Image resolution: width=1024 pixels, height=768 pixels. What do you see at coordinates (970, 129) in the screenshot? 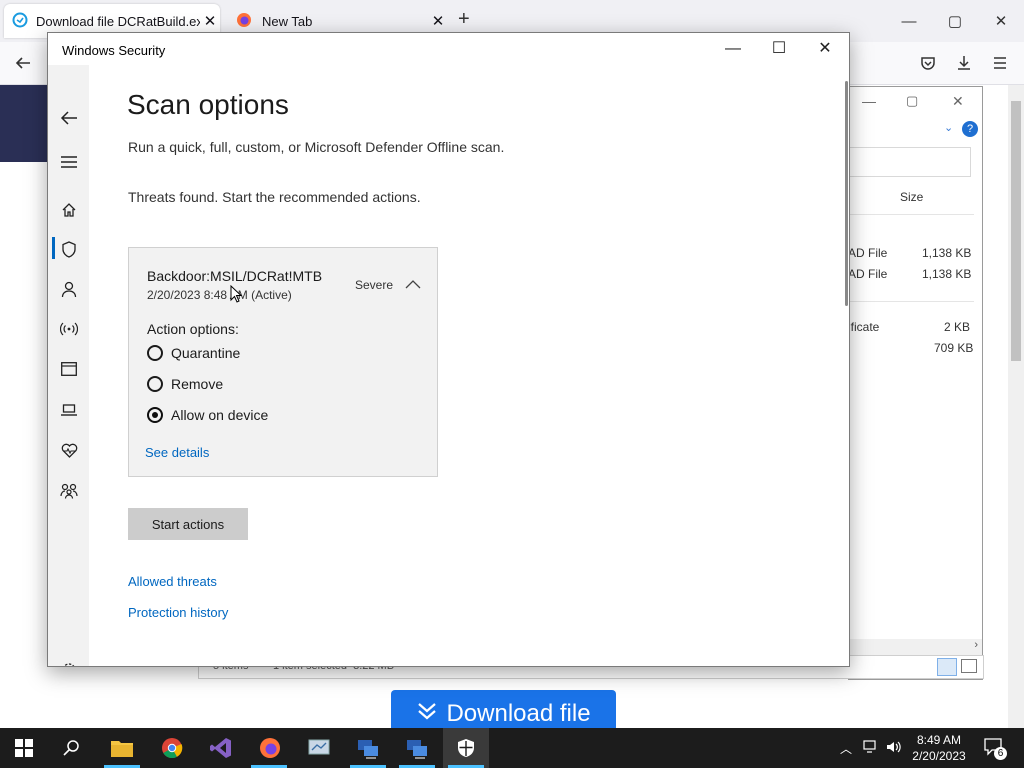
I see `help-icon: ?` at bounding box center [970, 129].